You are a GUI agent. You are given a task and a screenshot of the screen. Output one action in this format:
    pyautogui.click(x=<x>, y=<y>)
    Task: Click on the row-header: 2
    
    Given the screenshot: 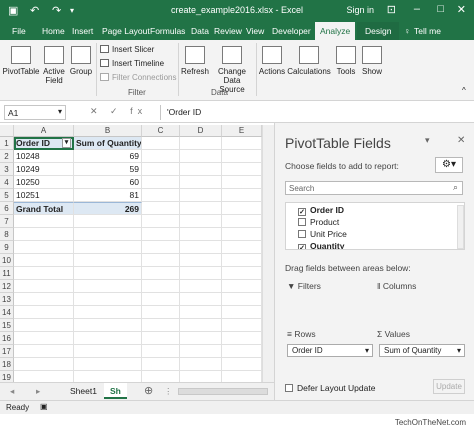 What is the action you would take?
    pyautogui.click(x=7, y=156)
    